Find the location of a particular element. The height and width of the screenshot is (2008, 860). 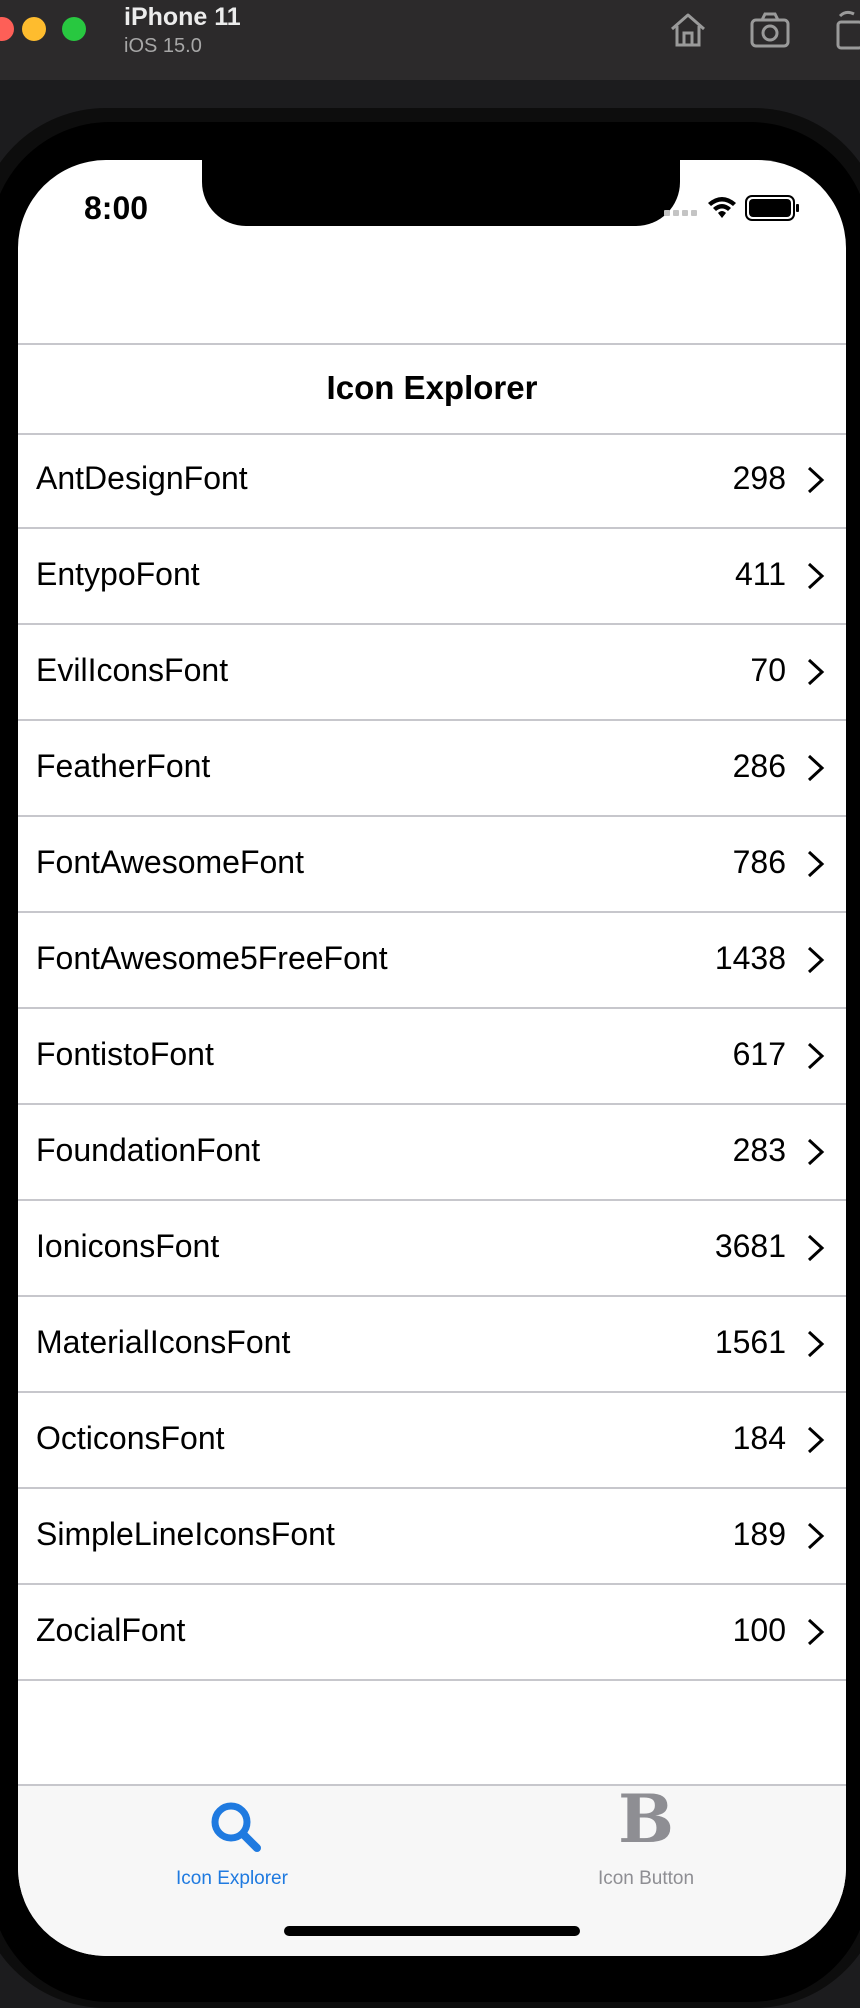

list-item-label: AntDesignFont is located at coordinates (142, 478).